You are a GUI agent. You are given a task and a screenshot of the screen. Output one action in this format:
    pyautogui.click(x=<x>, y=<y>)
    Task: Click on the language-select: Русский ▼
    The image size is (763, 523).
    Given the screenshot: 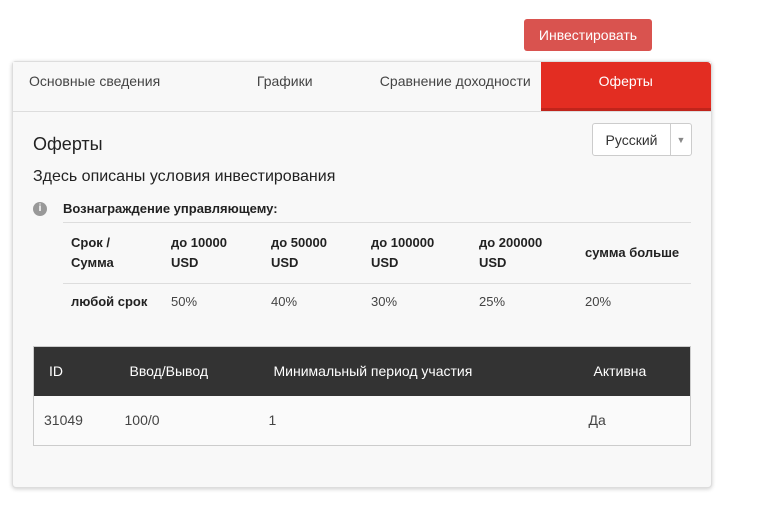 What is the action you would take?
    pyautogui.click(x=642, y=139)
    